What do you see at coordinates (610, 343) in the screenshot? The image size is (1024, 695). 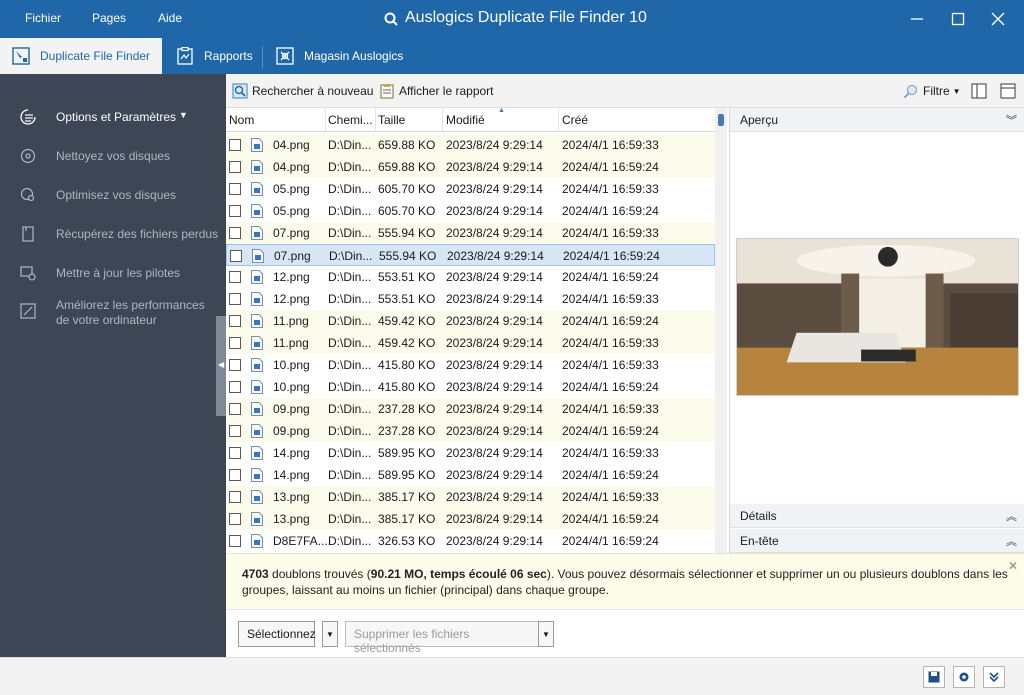 I see `cell-created: 2024/4/1 16:59:33` at bounding box center [610, 343].